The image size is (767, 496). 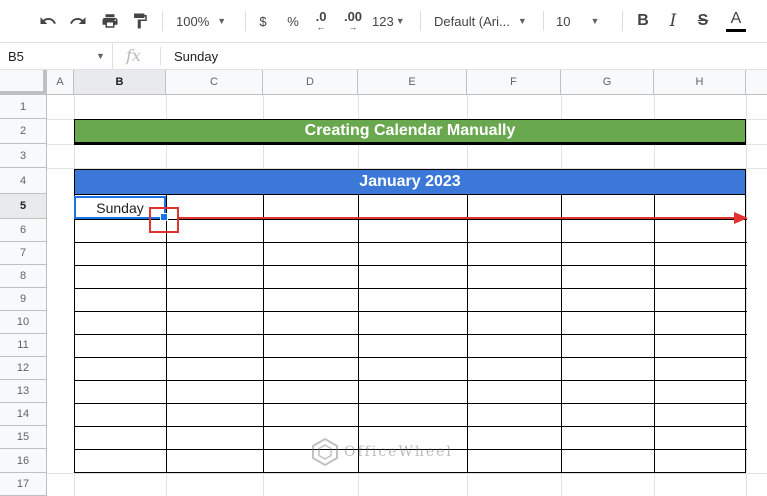 I want to click on row-header-16: 16, so click(x=23, y=461).